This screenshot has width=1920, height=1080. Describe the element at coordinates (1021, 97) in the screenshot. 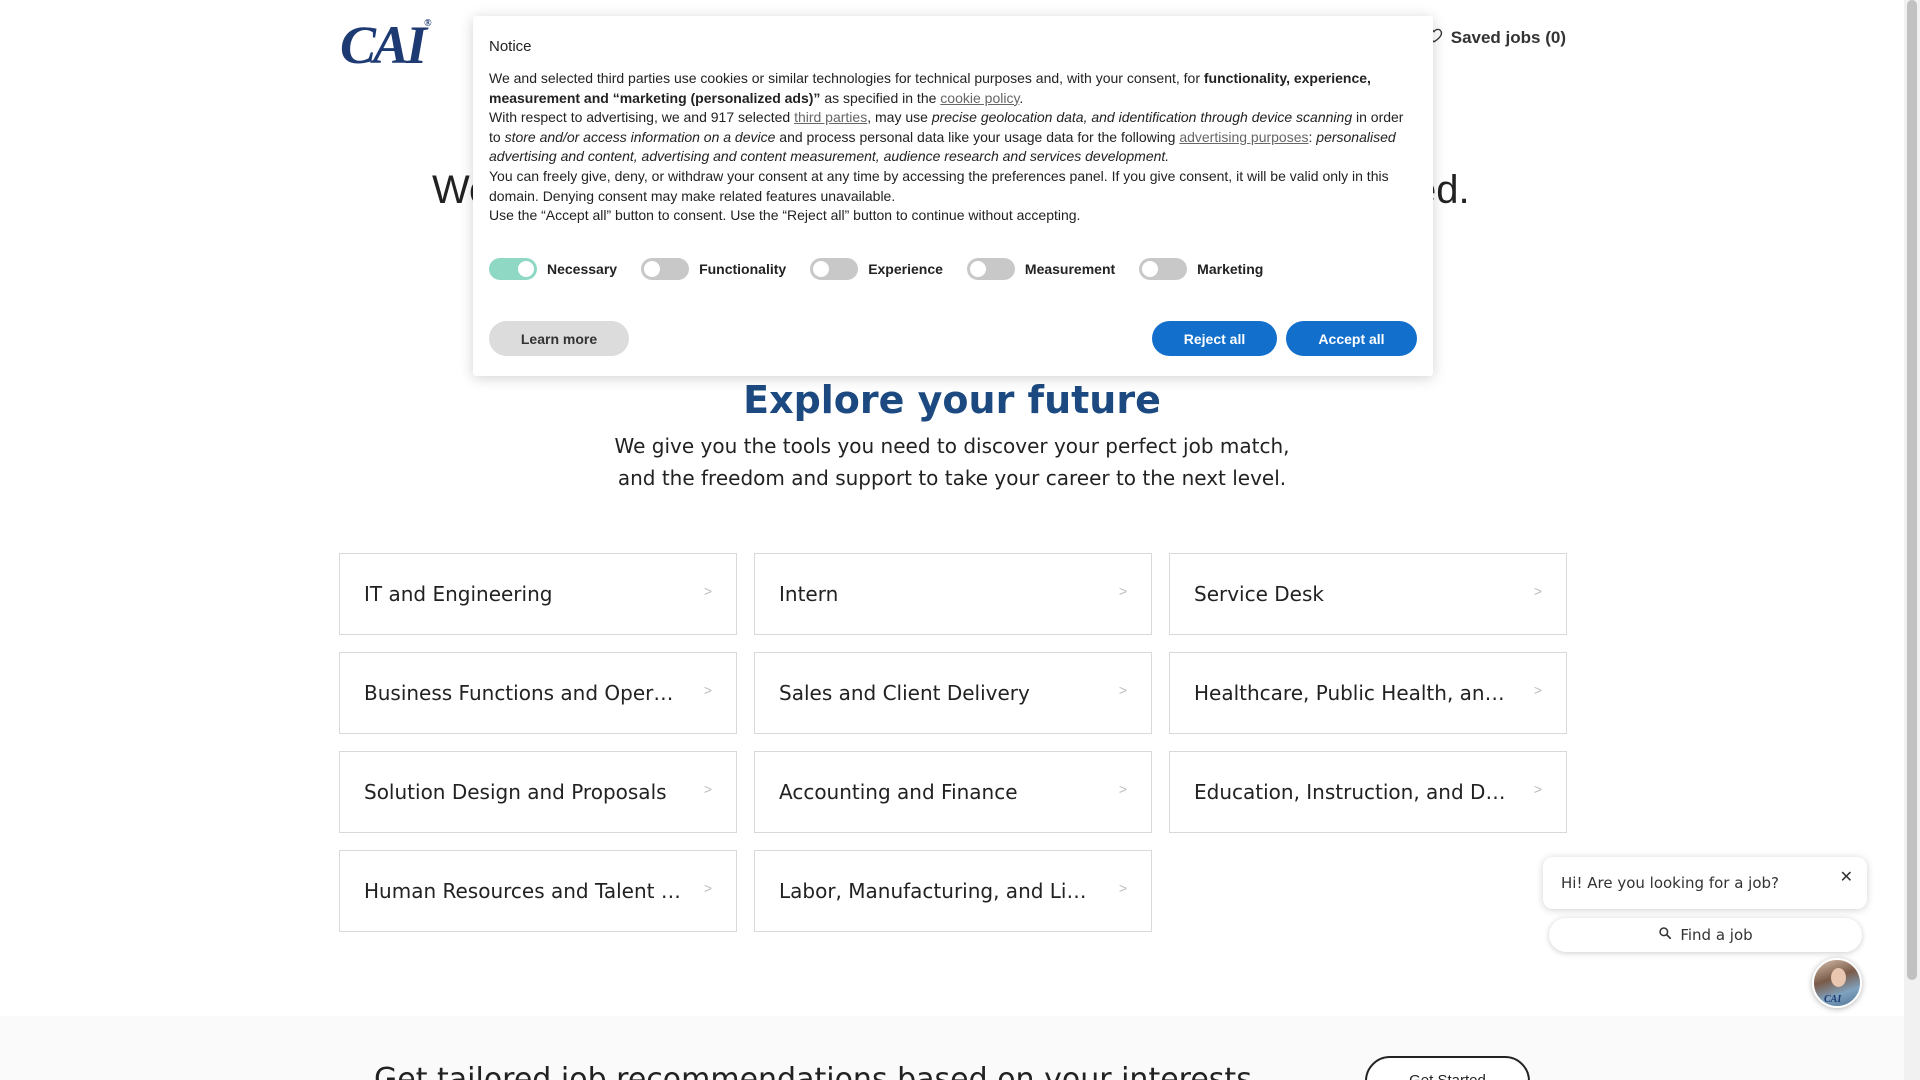

I see `consent-text: .` at that location.